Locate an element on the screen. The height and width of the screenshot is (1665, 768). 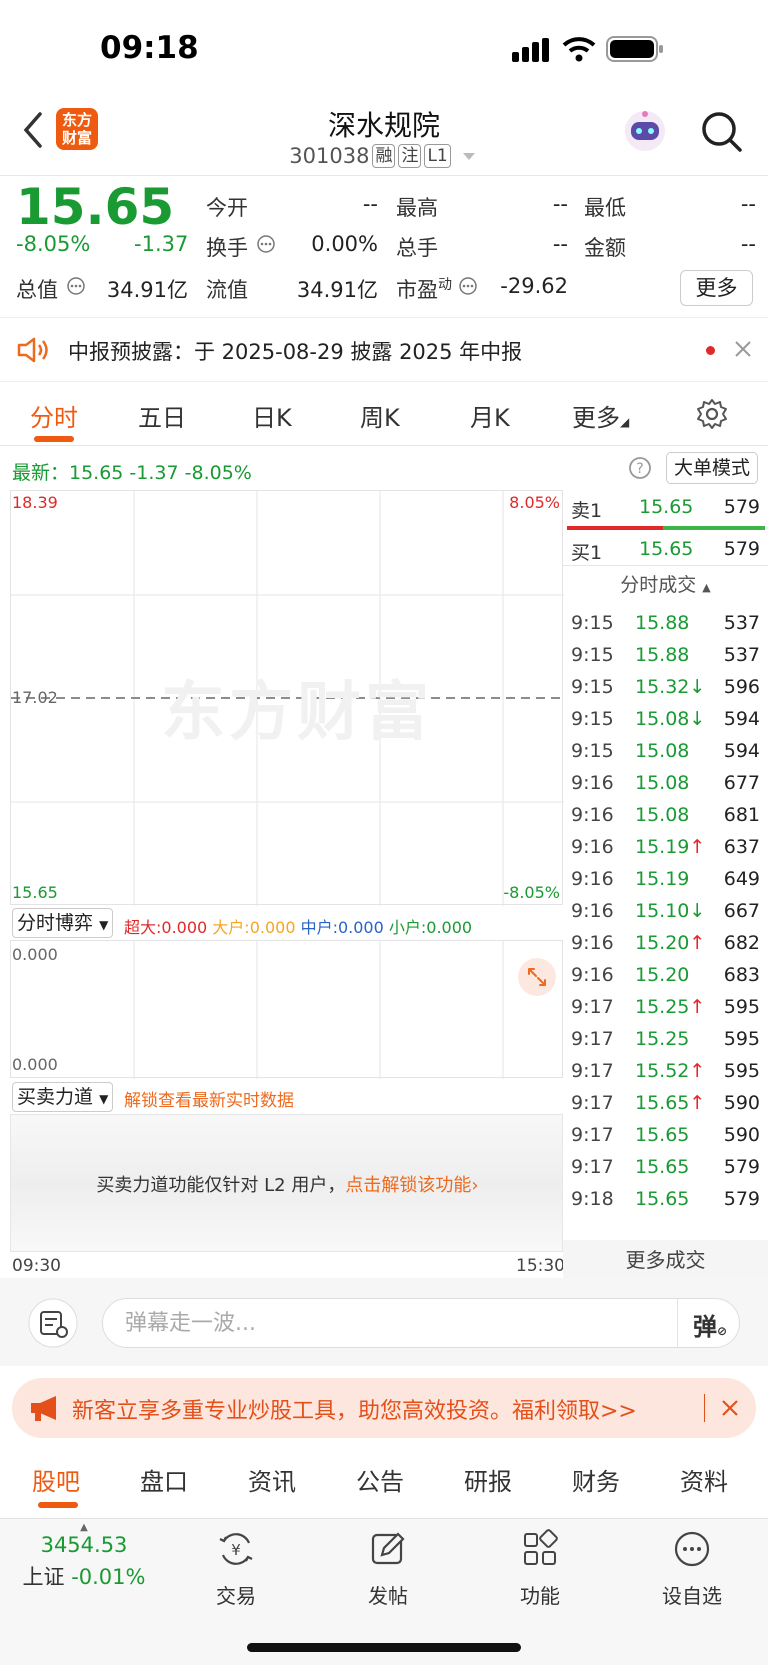
nav-post: 发帖 is located at coordinates (388, 1569).